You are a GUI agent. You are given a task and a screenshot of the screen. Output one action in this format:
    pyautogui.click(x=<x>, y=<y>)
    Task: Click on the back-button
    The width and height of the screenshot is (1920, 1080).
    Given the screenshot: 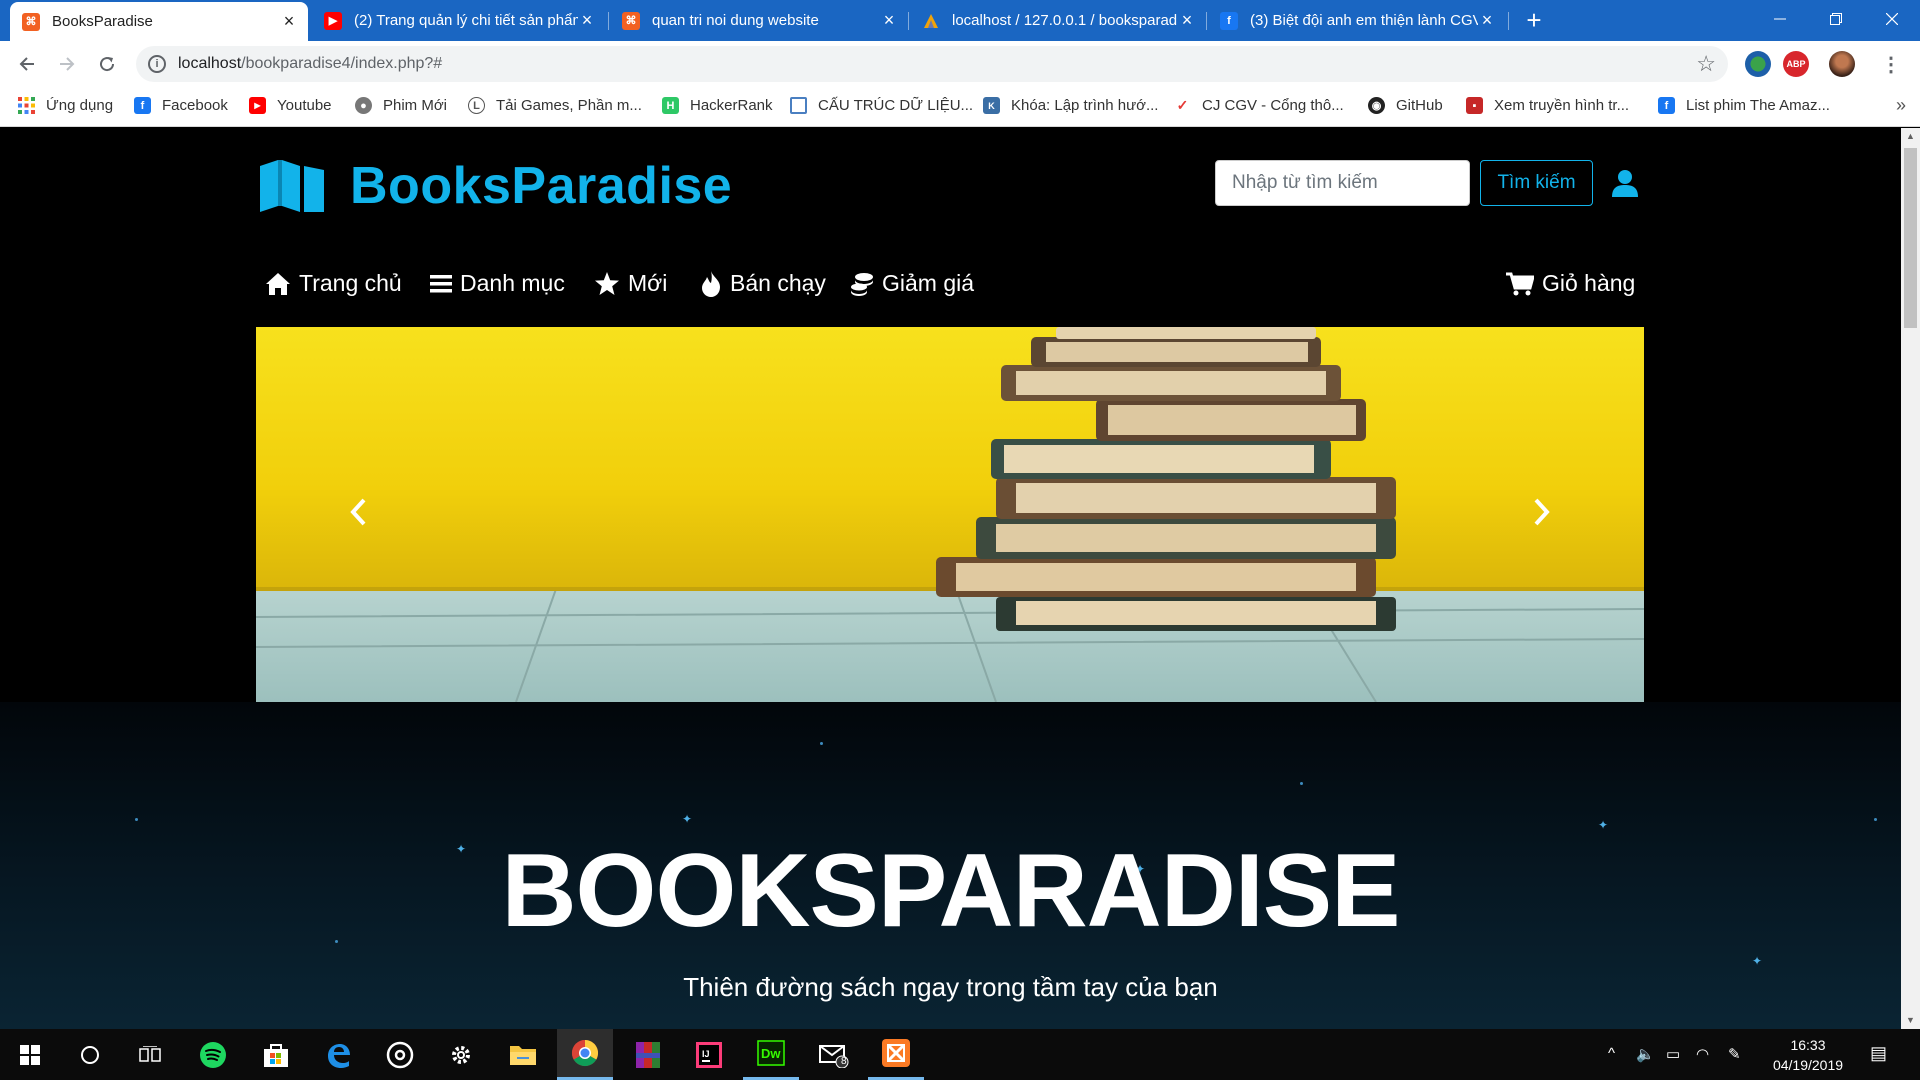 What is the action you would take?
    pyautogui.click(x=27, y=64)
    